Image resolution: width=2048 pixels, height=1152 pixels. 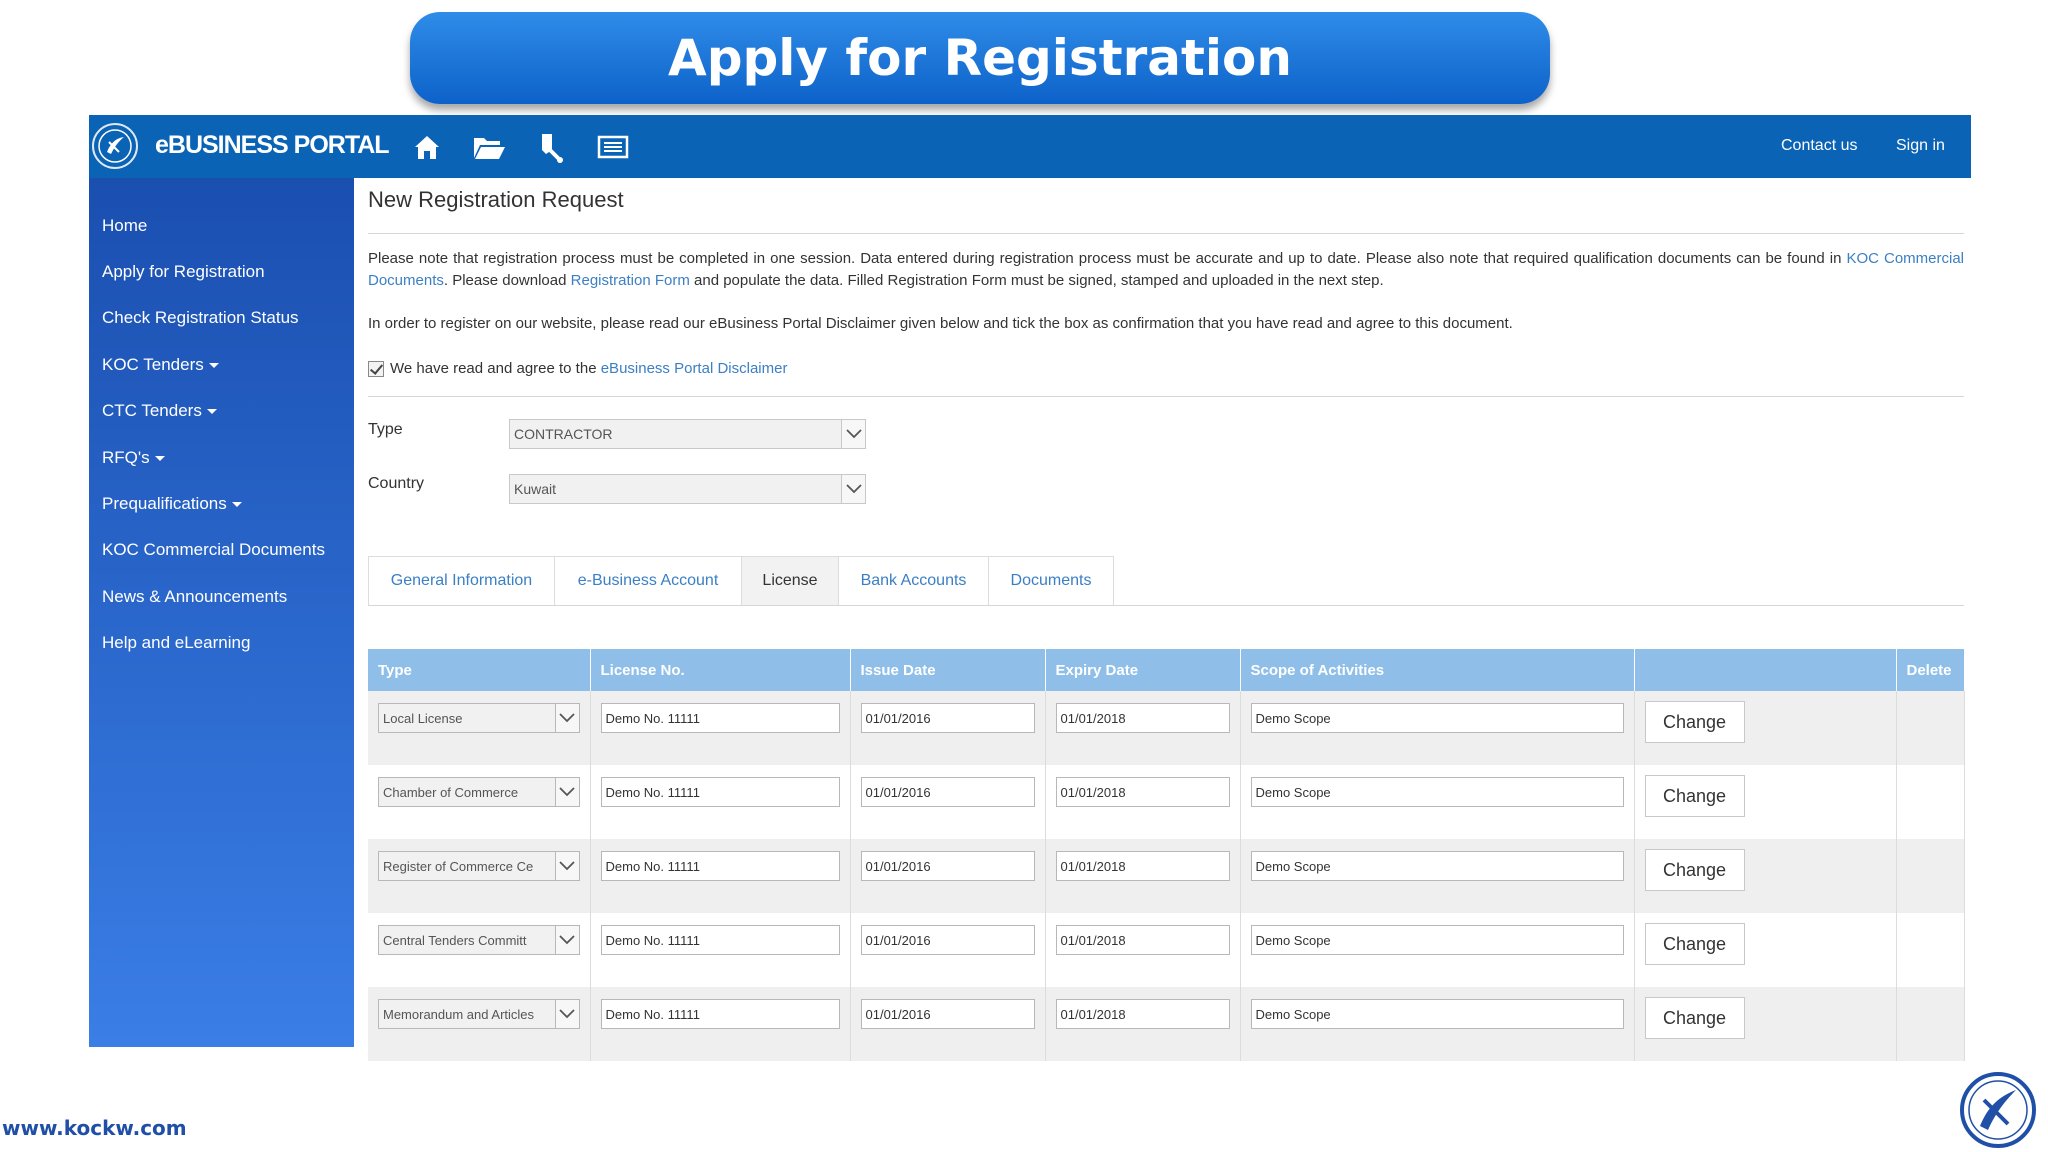 I want to click on sidebar-item-home: Home, so click(x=124, y=226).